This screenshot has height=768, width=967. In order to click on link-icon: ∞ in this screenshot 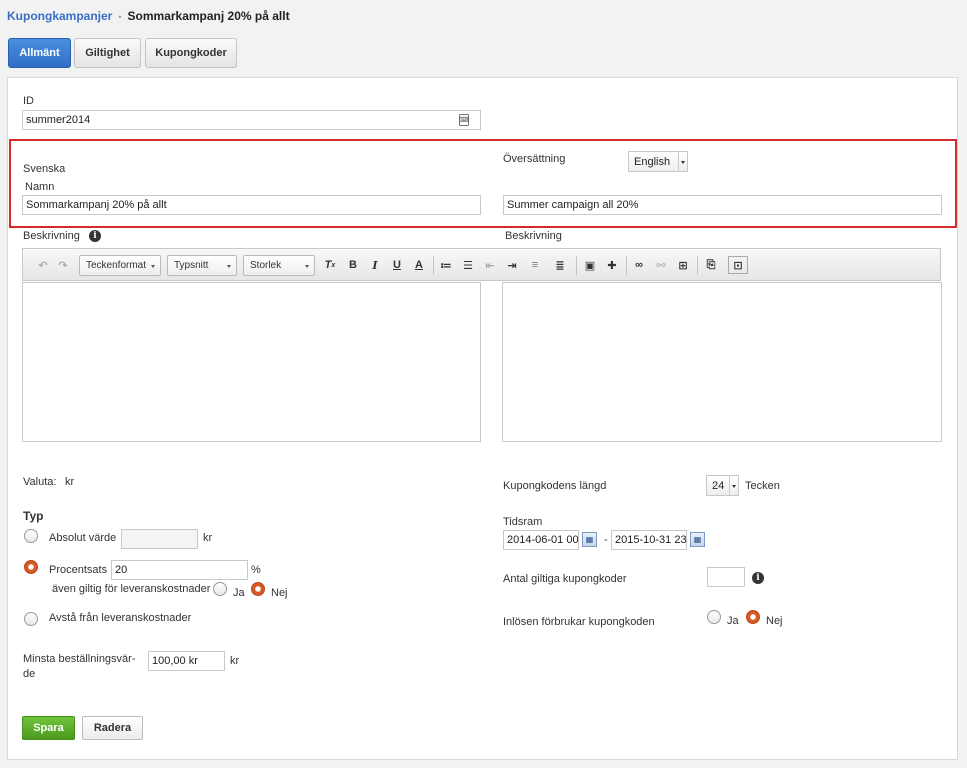, I will do `click(639, 265)`.